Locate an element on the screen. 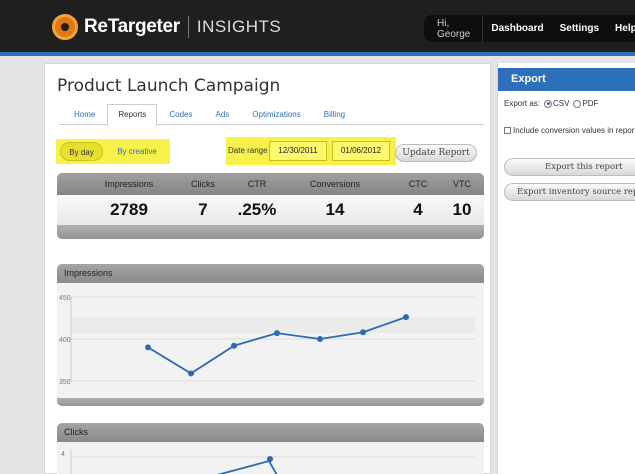 The width and height of the screenshot is (635, 474). clicks-chart-body: 4 is located at coordinates (270, 458).